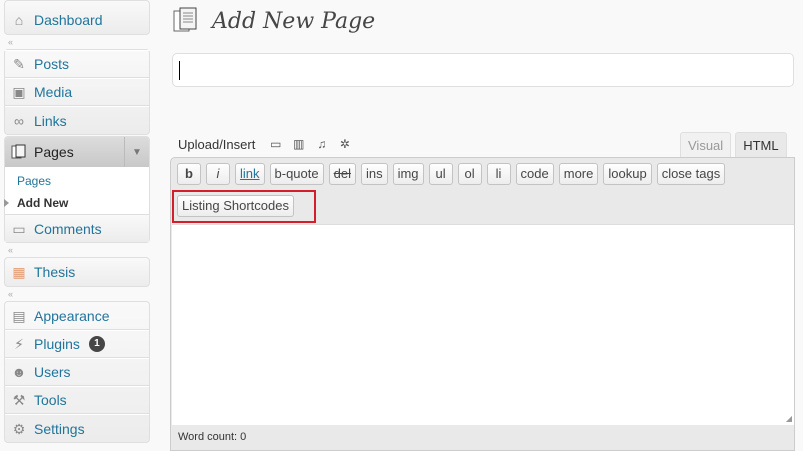 This screenshot has width=803, height=451. I want to click on appearance-icon: ▤, so click(19, 315).